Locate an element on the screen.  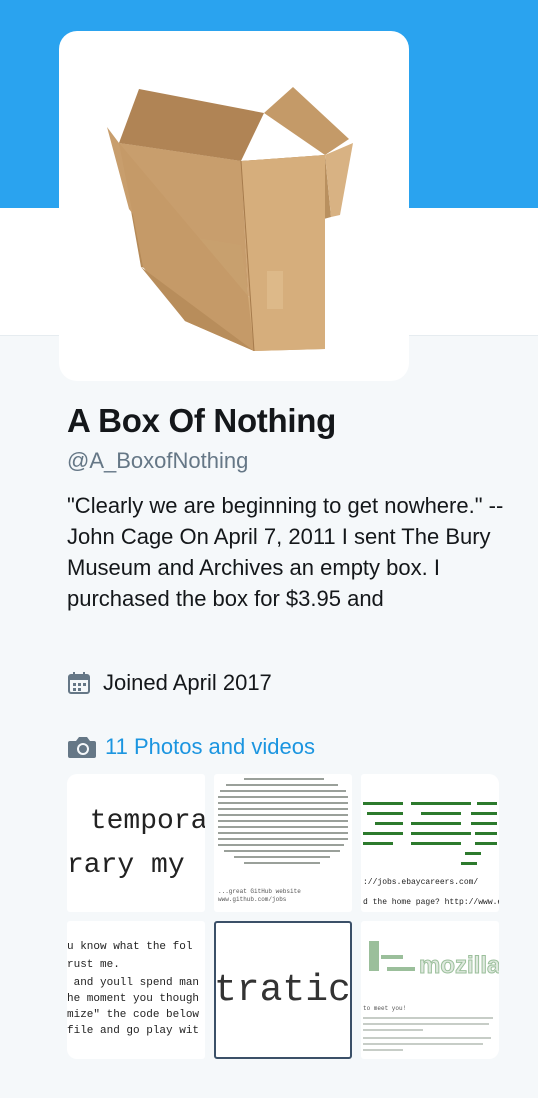
profile-name: A Box Of Nothing is located at coordinates (201, 421).